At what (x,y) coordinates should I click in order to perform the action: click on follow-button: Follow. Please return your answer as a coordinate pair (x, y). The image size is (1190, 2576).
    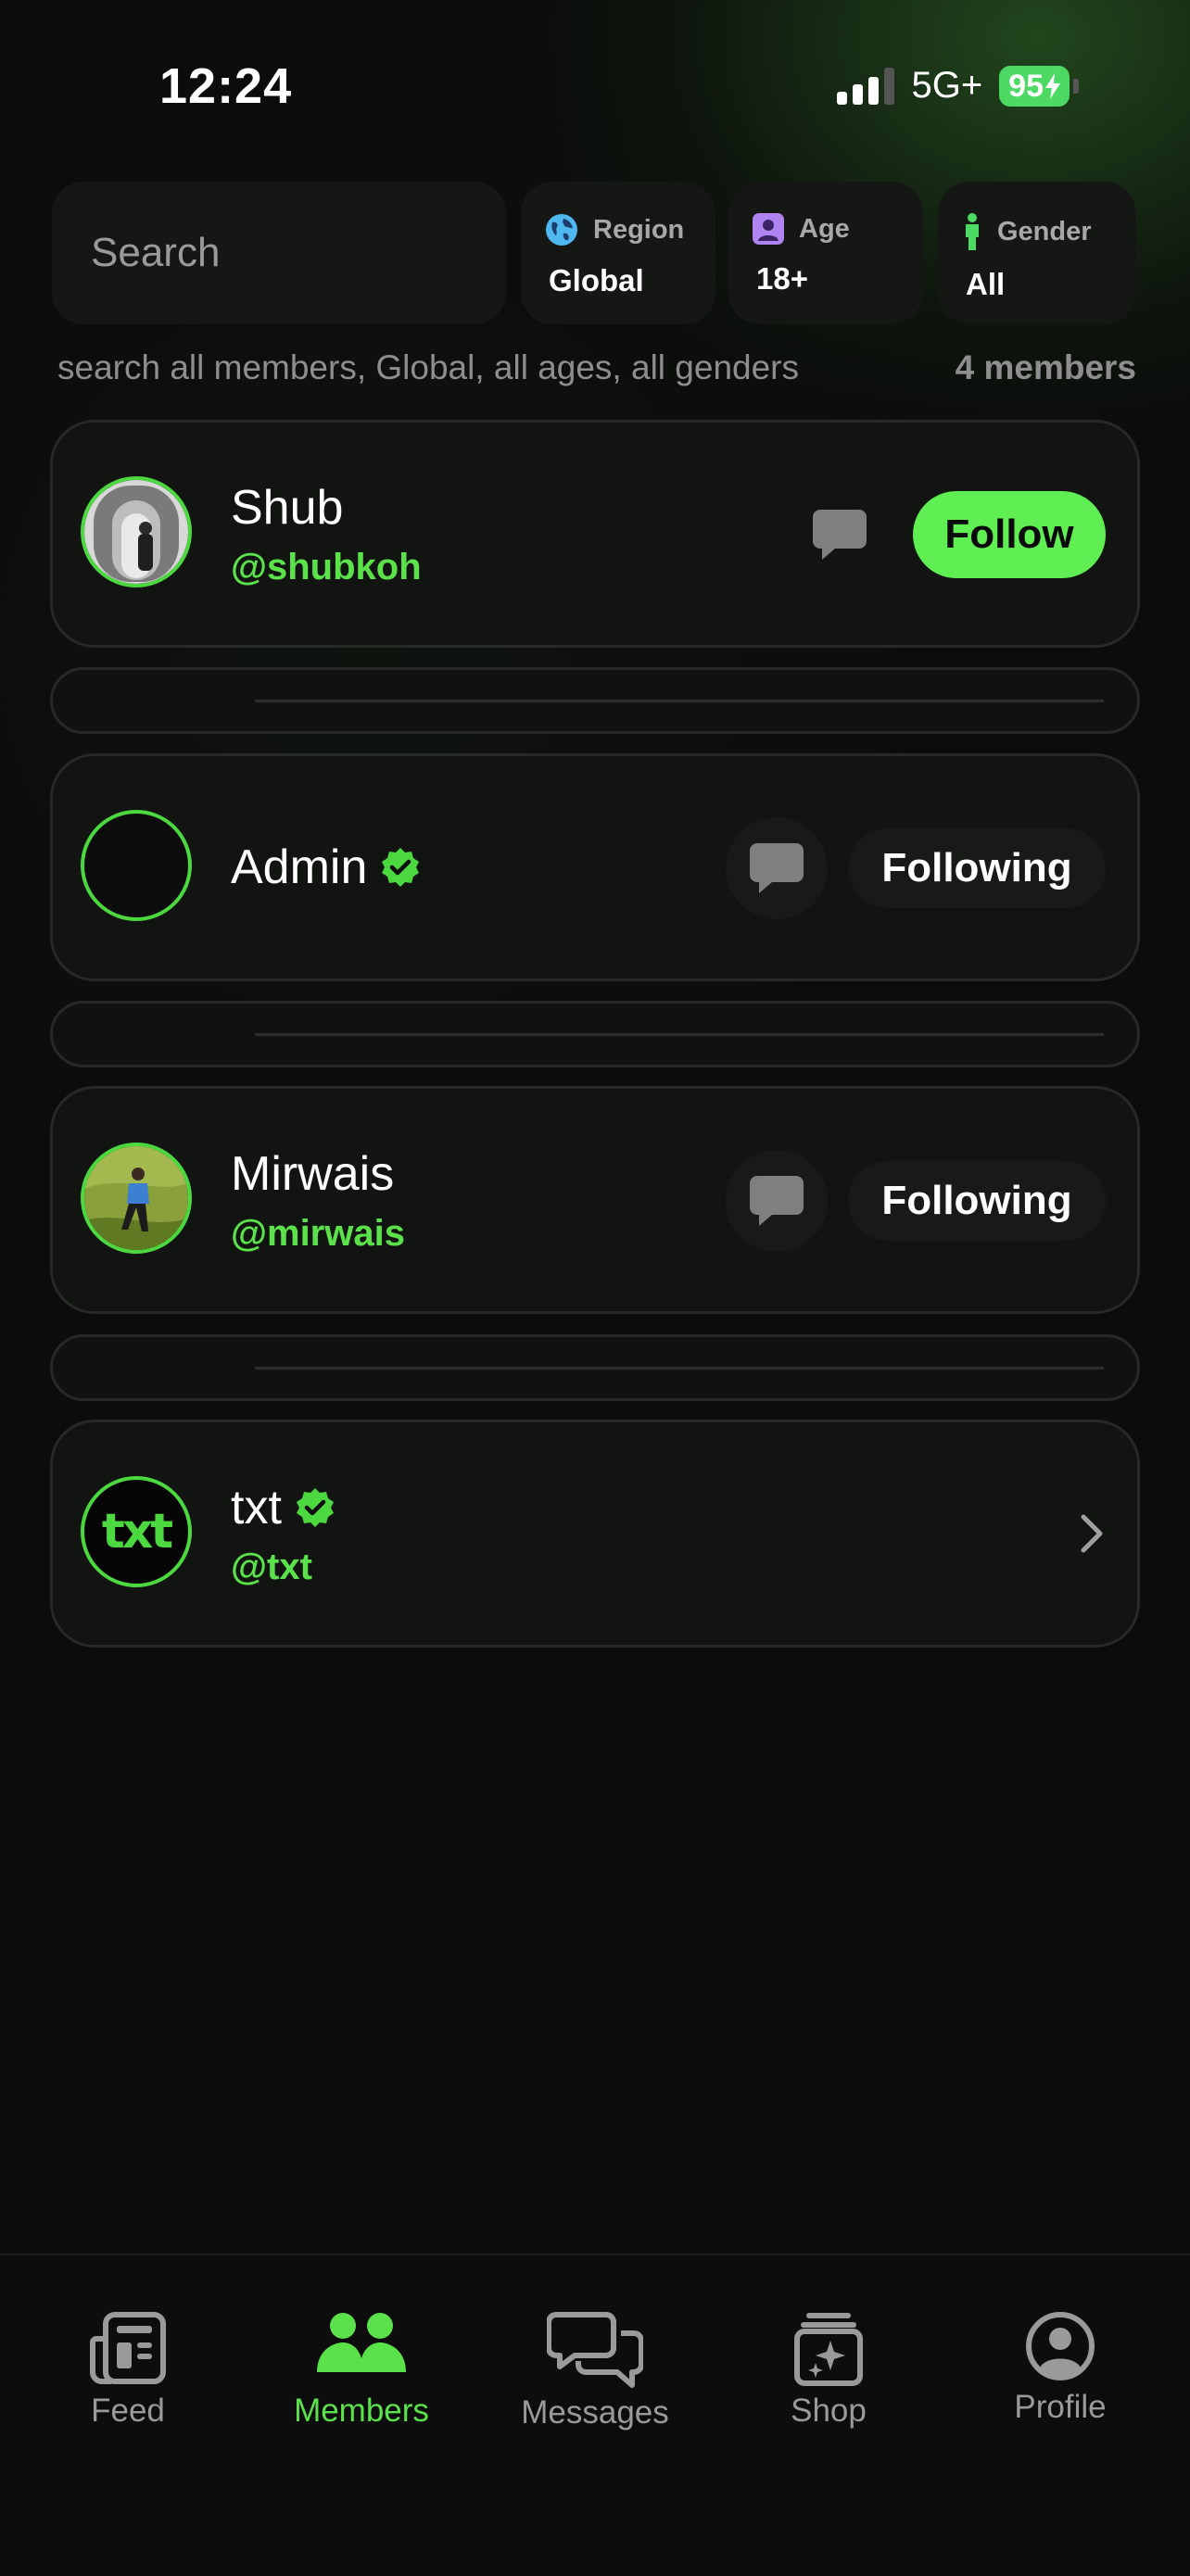
    Looking at the image, I should click on (1009, 535).